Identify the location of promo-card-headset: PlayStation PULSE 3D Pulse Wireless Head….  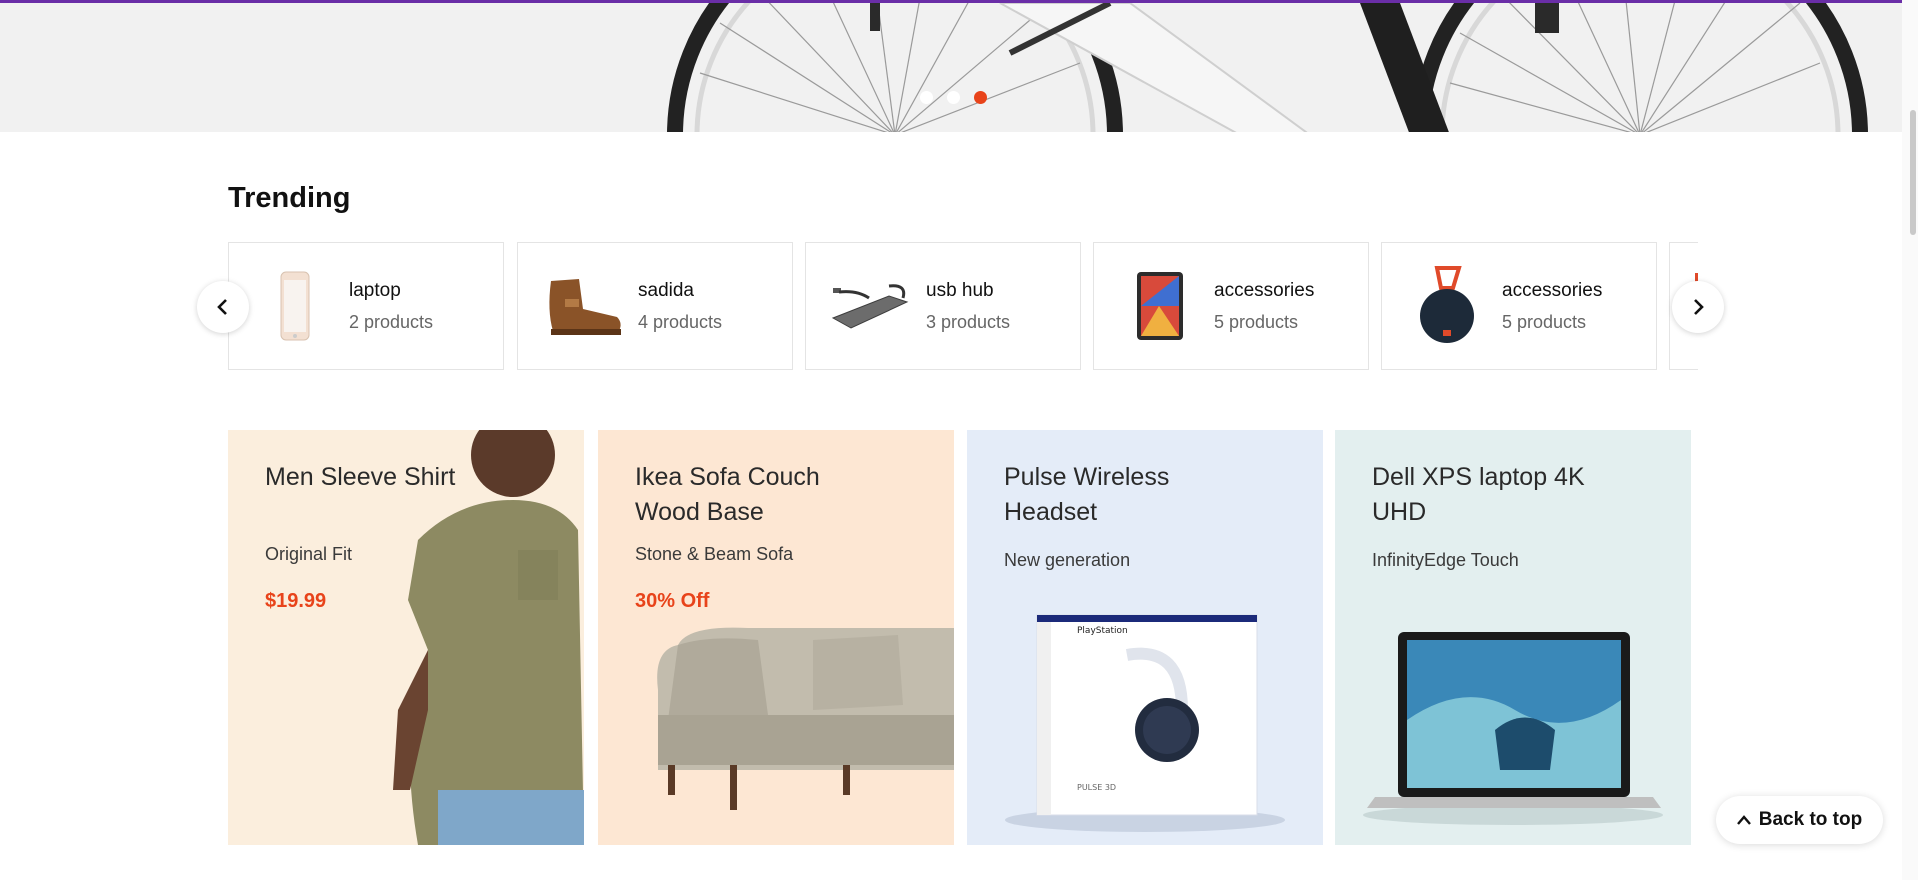
(1145, 637).